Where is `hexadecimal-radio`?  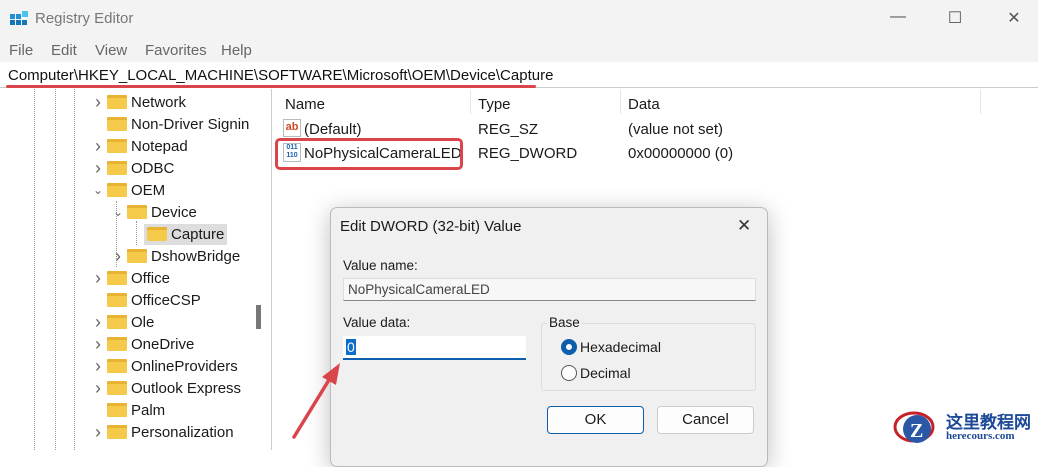
hexadecimal-radio is located at coordinates (569, 347).